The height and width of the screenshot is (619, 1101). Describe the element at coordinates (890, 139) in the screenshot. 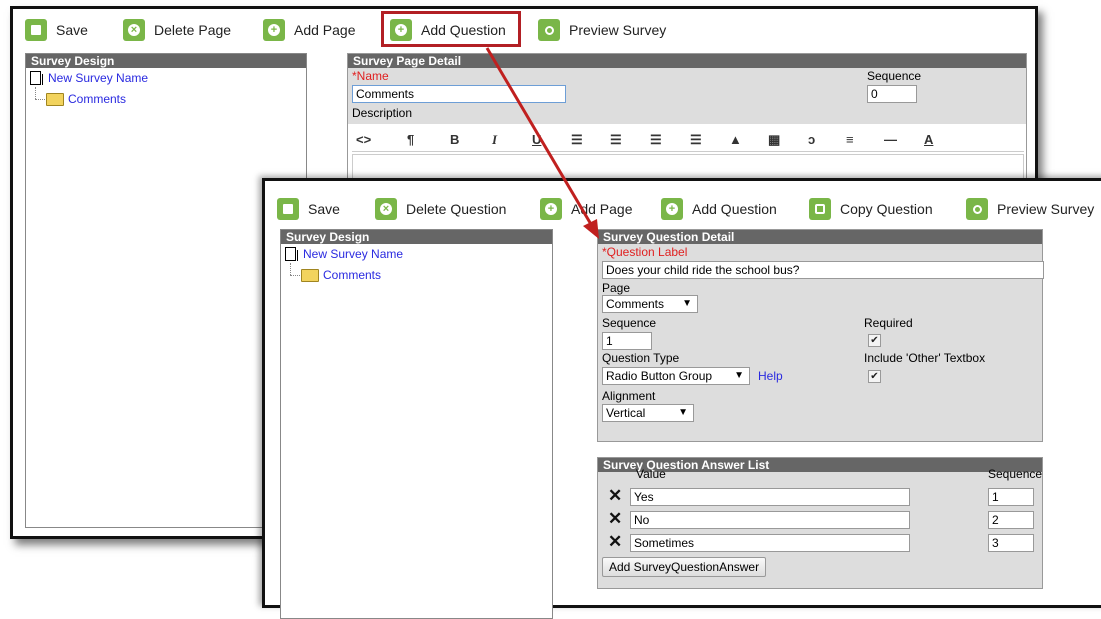

I see `horizontal-rule-icon: —` at that location.